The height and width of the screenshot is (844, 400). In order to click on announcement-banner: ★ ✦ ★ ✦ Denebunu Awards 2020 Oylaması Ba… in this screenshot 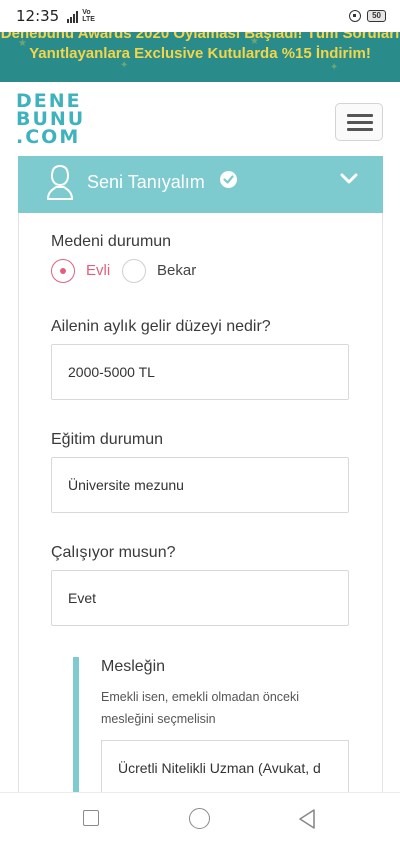, I will do `click(200, 57)`.